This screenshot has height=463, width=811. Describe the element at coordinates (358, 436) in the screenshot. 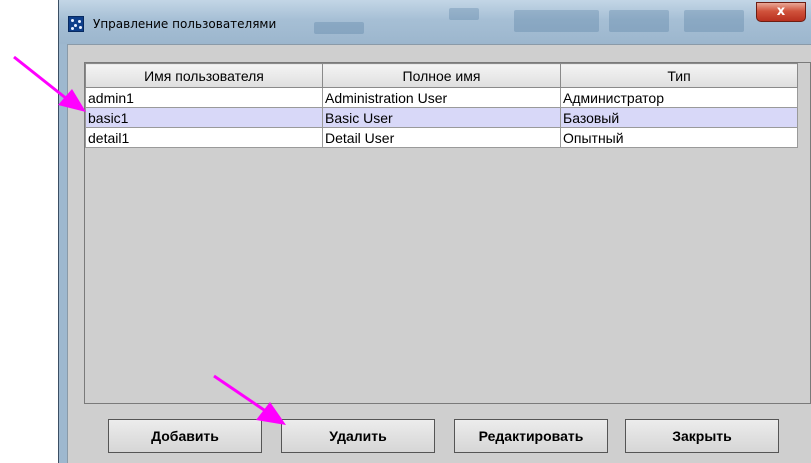

I see `delete-button: Удалить` at that location.